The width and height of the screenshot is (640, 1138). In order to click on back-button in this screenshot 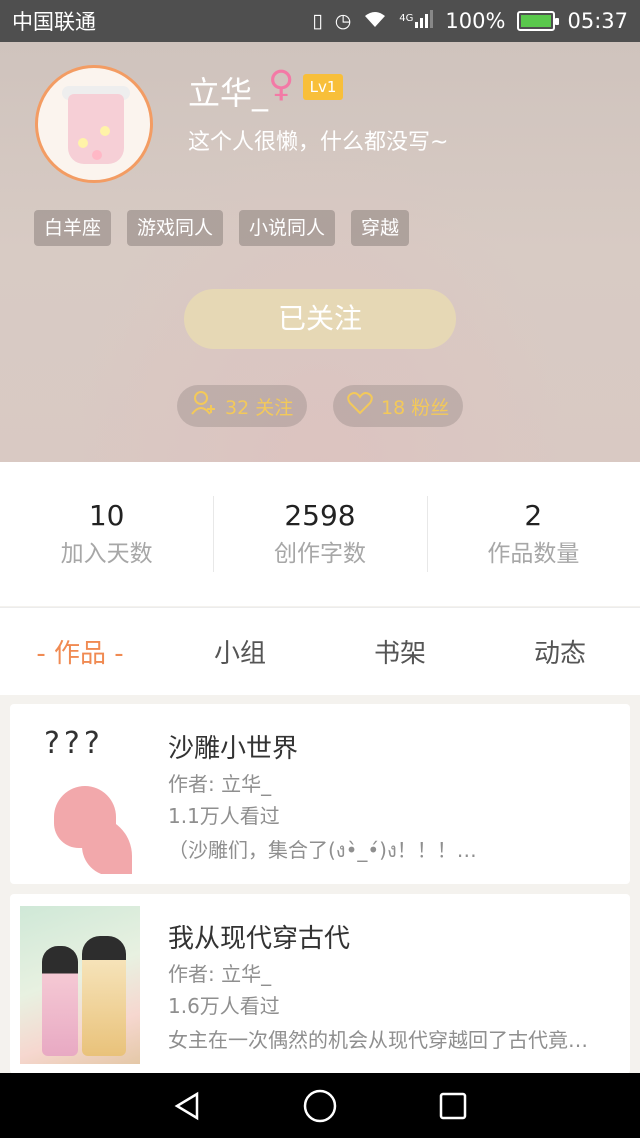, I will do `click(187, 1106)`.